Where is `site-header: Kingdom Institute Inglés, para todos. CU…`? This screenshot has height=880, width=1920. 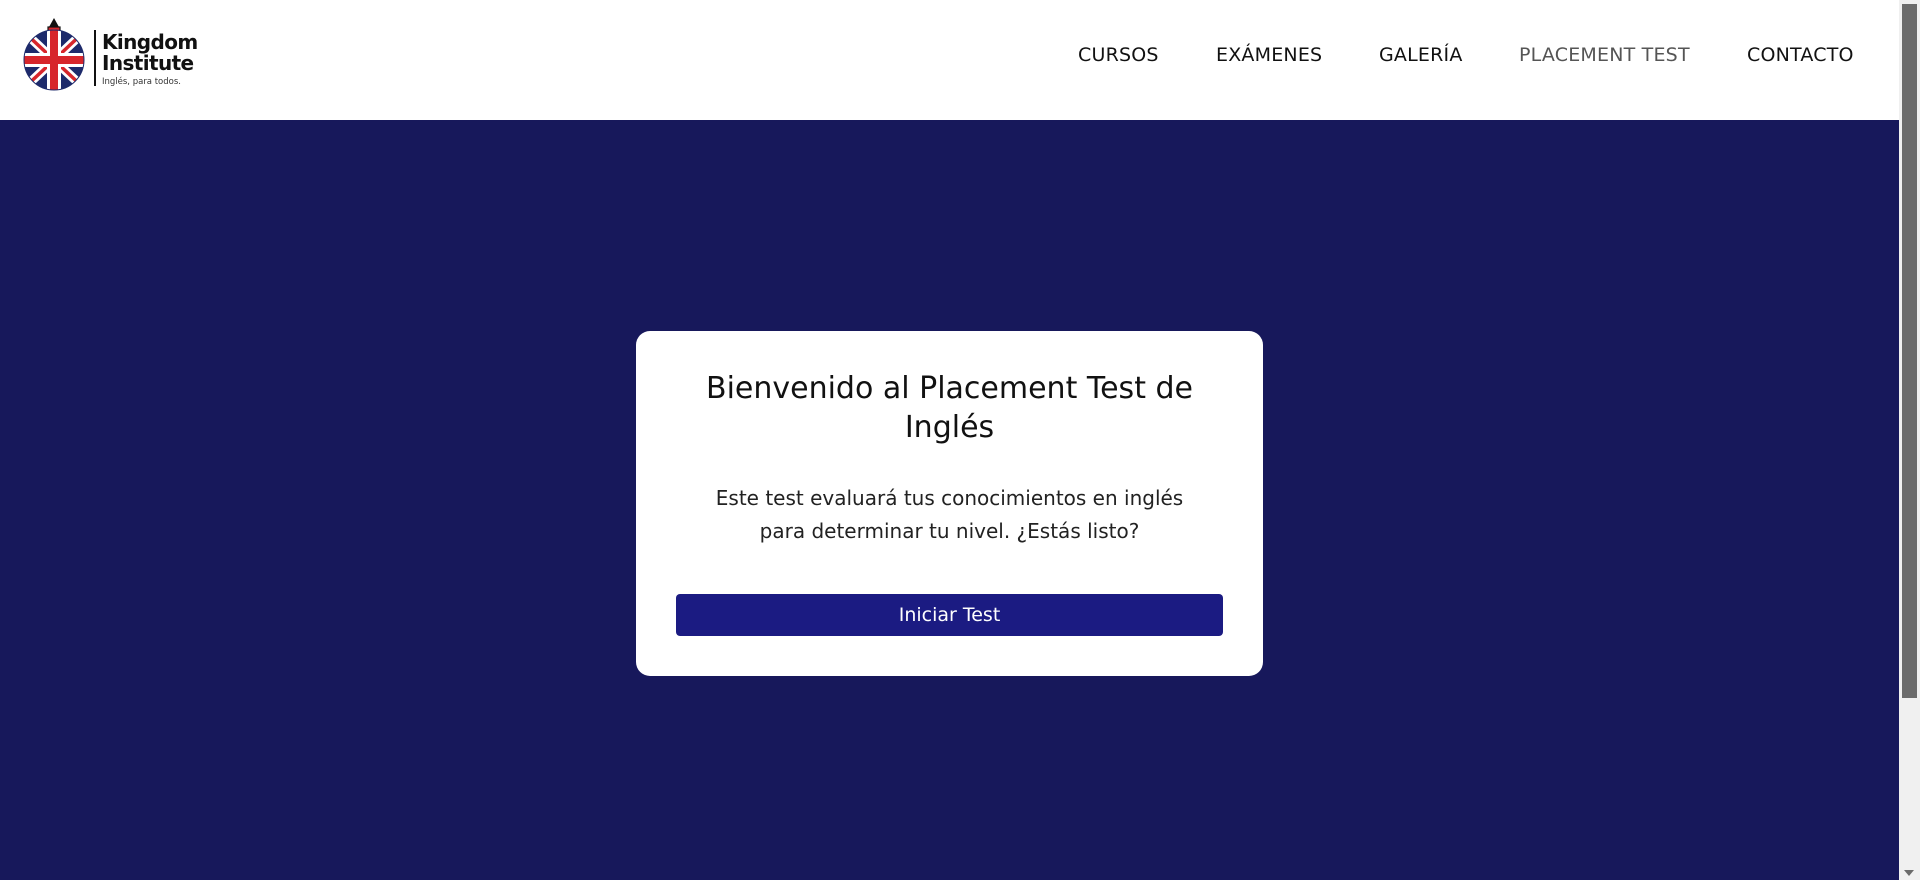
site-header: Kingdom Institute Inglés, para todos. CU… is located at coordinates (949, 60).